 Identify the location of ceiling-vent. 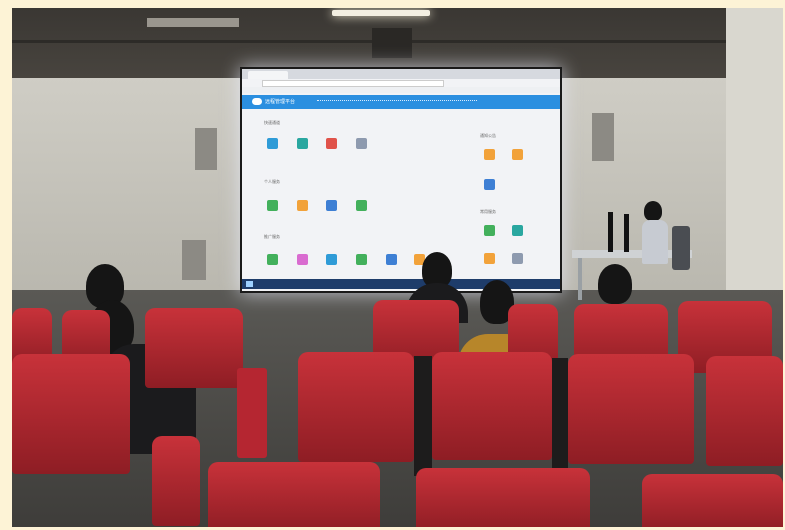
(392, 43).